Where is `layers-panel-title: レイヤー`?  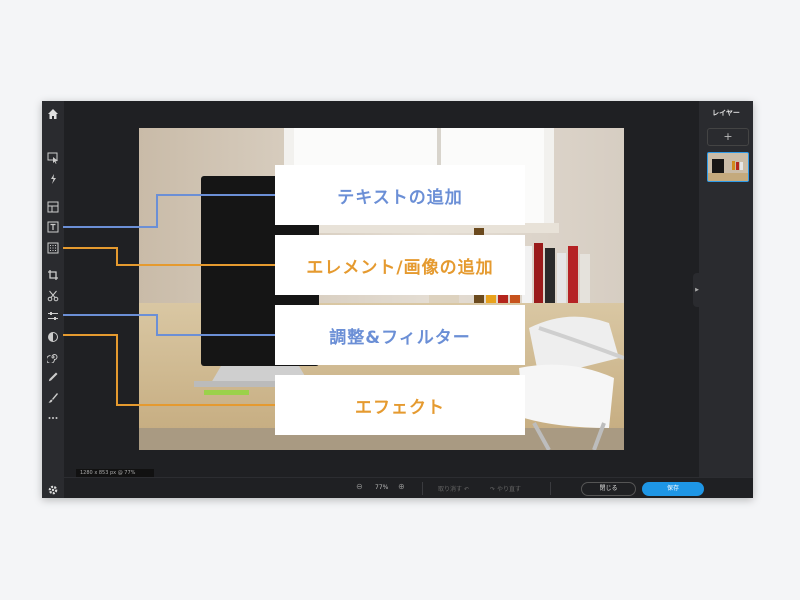 layers-panel-title: レイヤー is located at coordinates (726, 113).